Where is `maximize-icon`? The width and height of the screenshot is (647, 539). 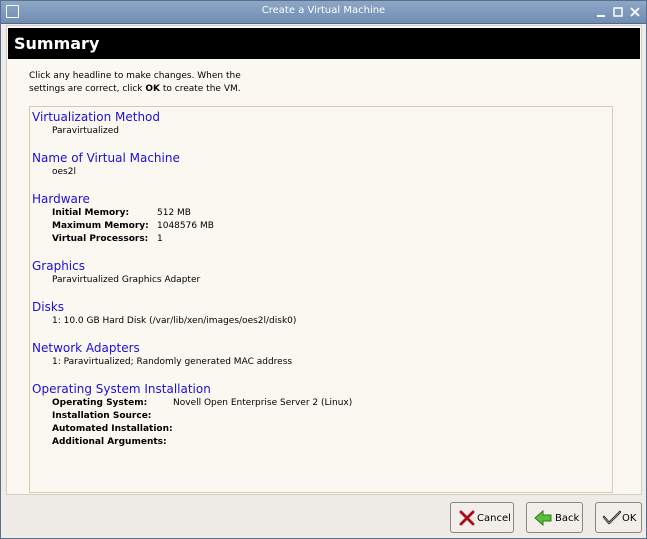
maximize-icon is located at coordinates (618, 12).